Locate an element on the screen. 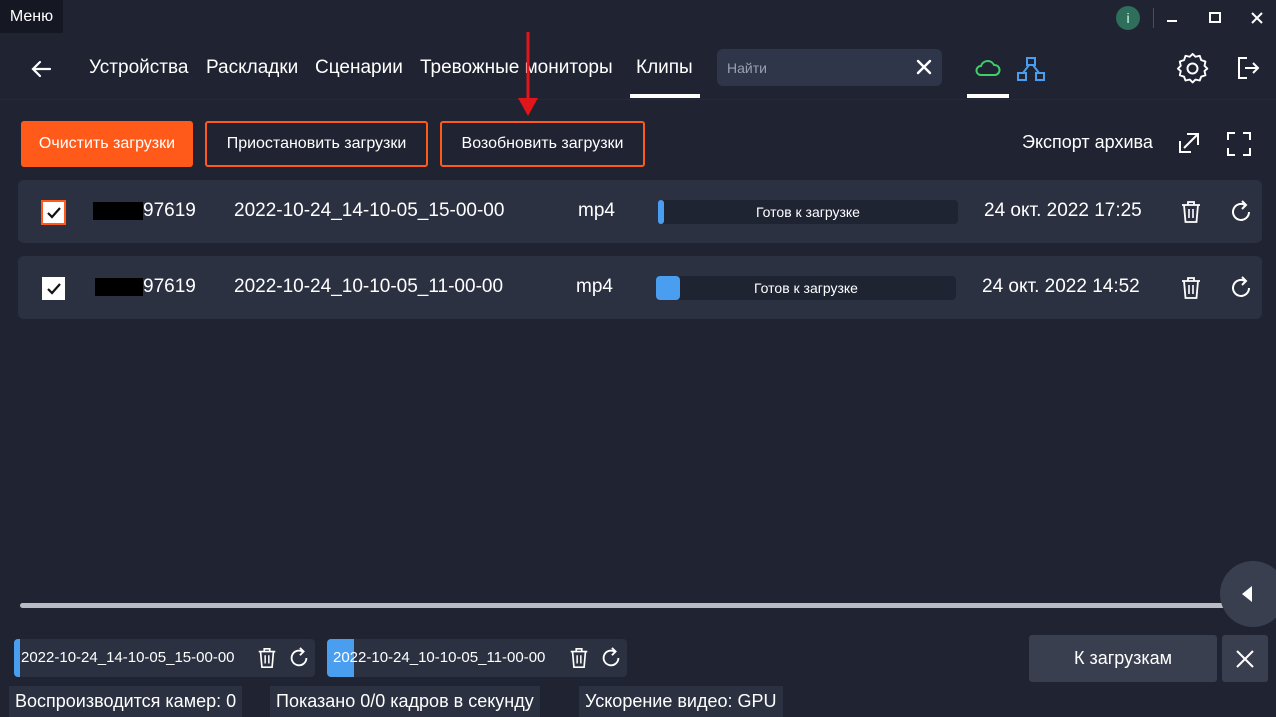  maximize-icon is located at coordinates (1215, 17).